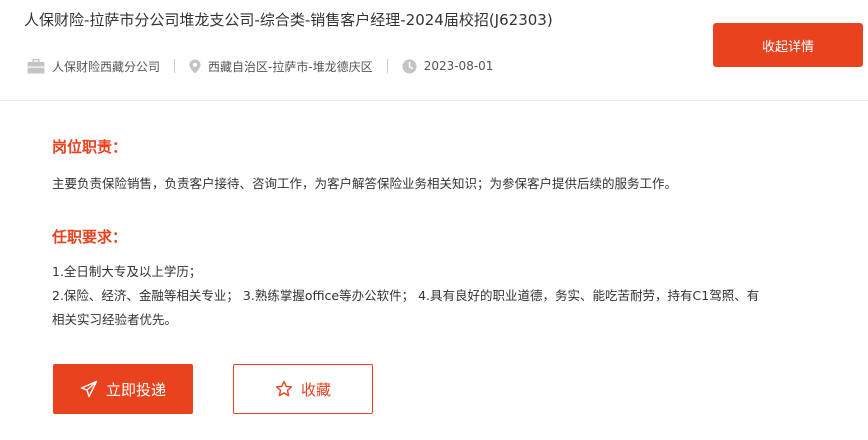 The height and width of the screenshot is (440, 868). I want to click on requirements-heading: 任职要求：, so click(90, 237).